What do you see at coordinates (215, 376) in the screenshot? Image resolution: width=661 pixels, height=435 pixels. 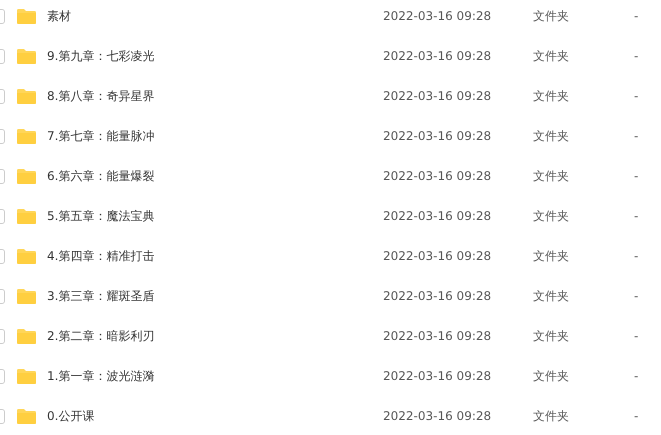 I see `folder-name: 1.第一章：波光涟漪` at bounding box center [215, 376].